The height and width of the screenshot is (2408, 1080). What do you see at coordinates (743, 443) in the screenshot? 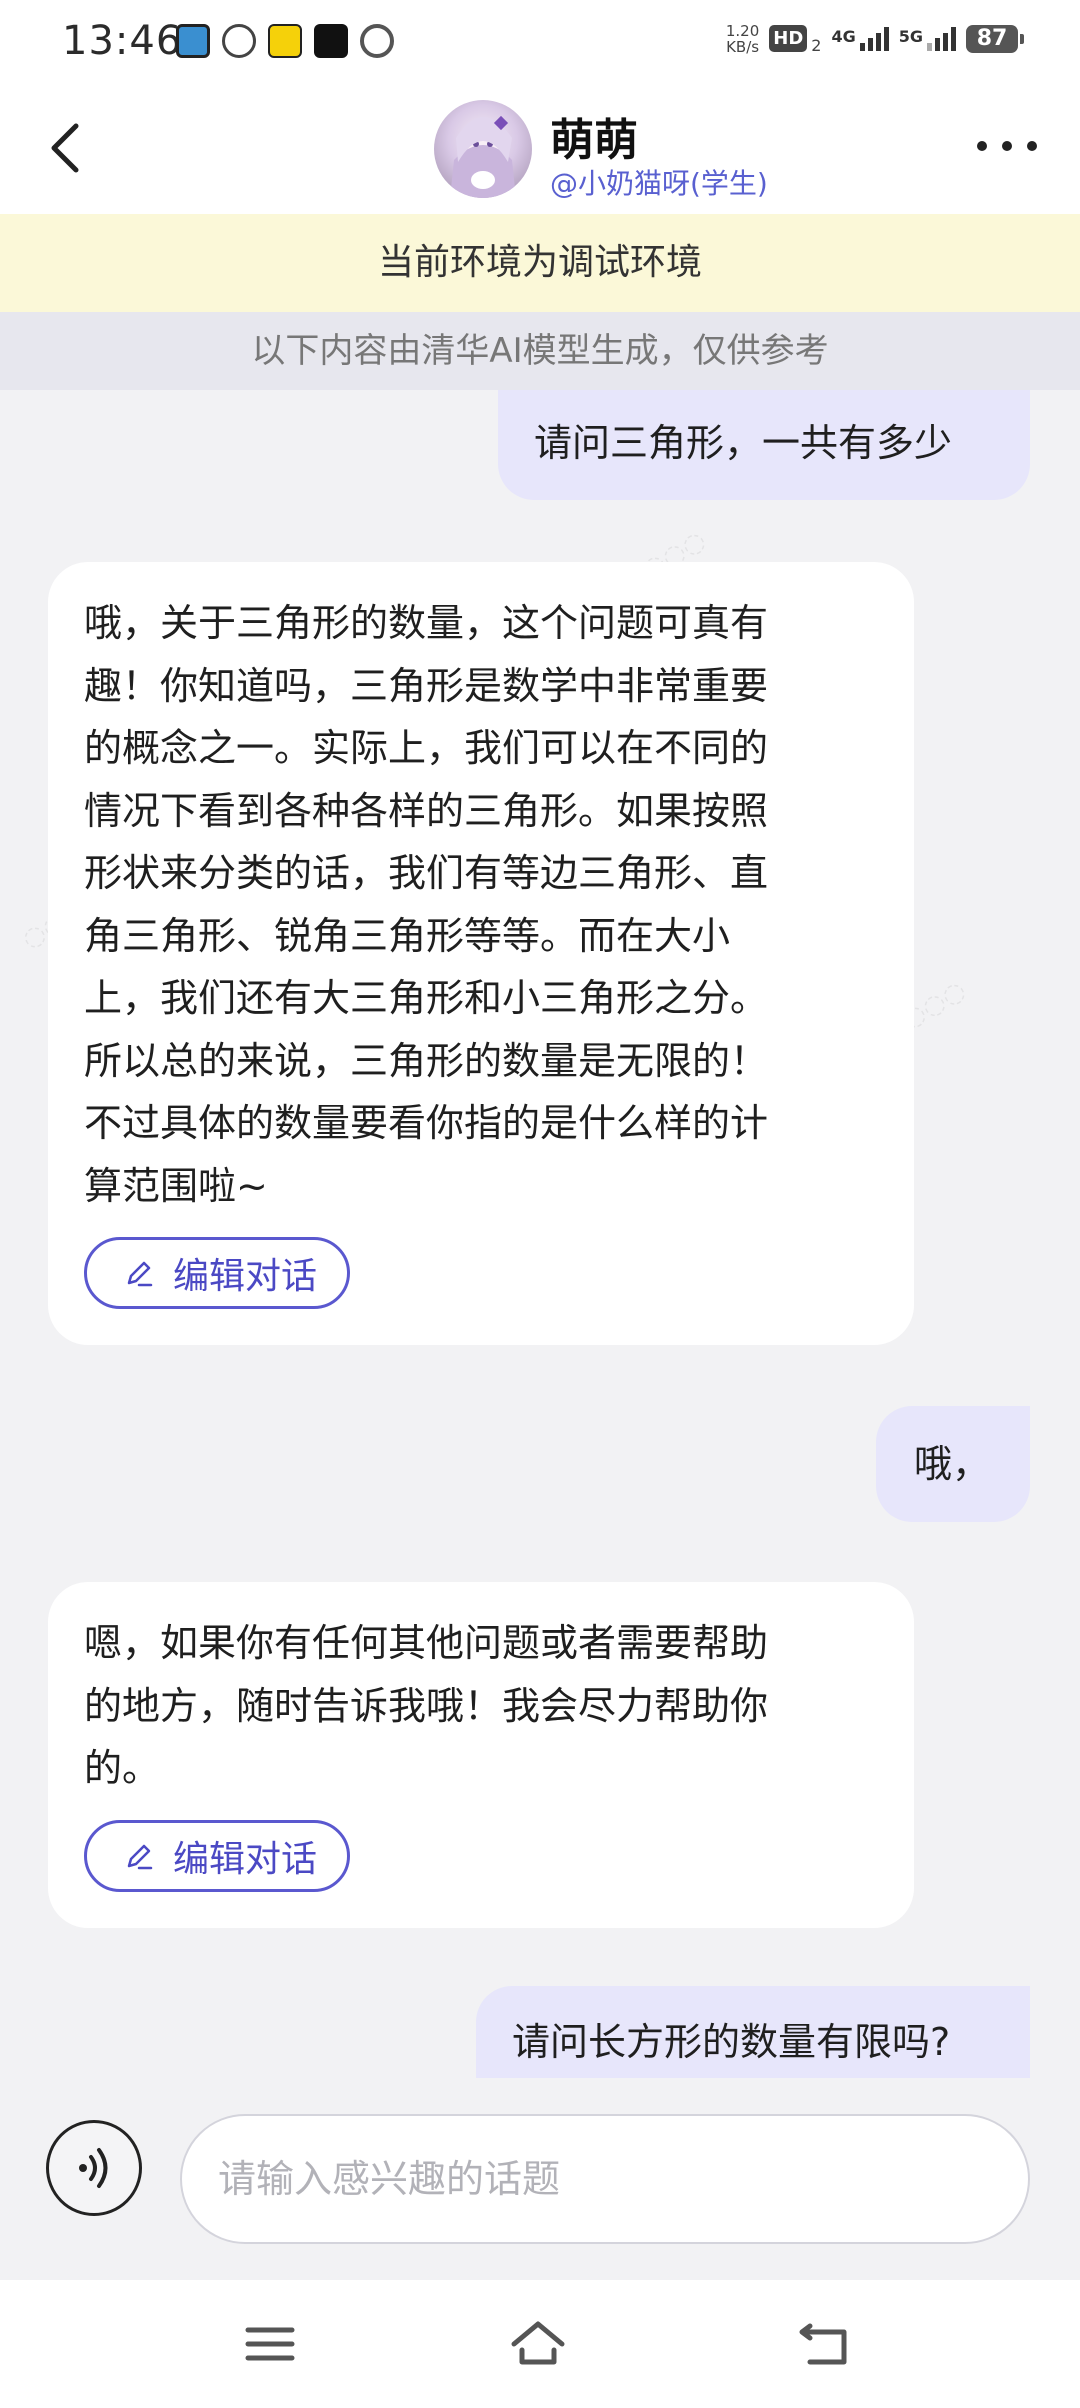
I see `user-message-text: 请问三角形，一共有多少` at bounding box center [743, 443].